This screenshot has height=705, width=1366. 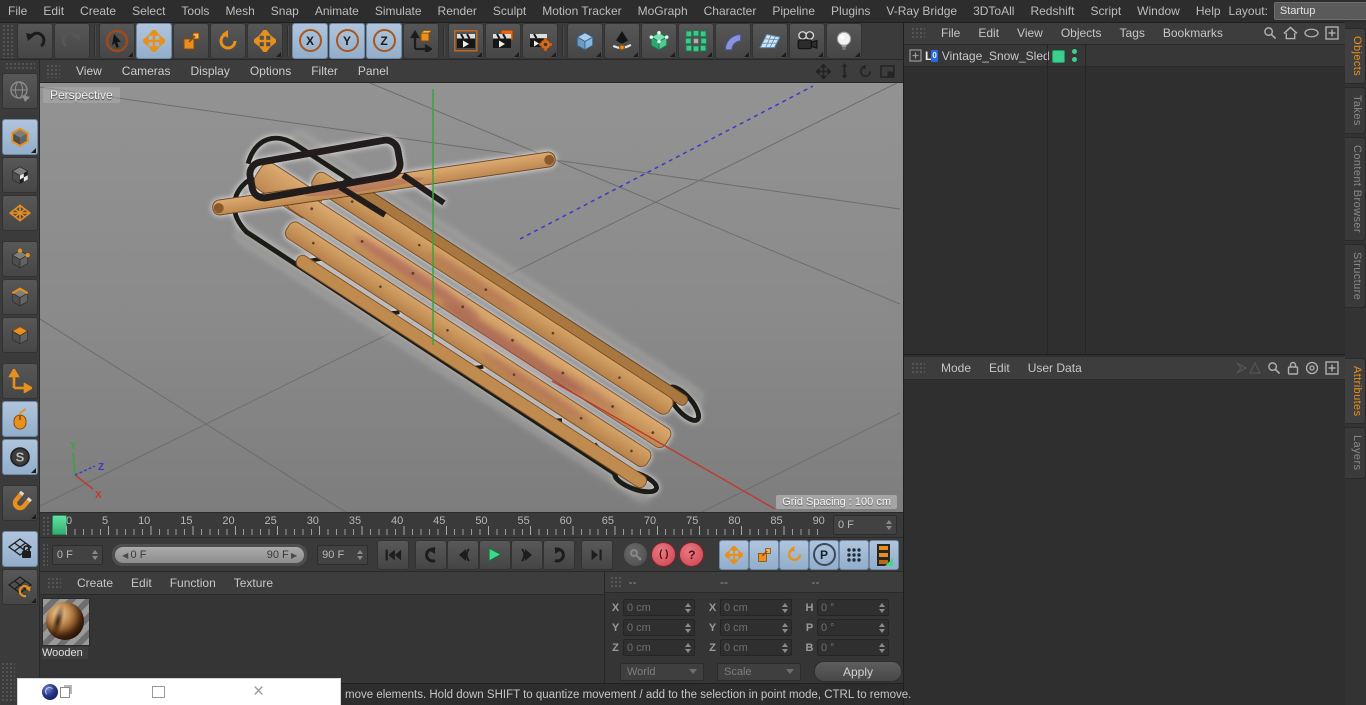 What do you see at coordinates (141, 583) in the screenshot?
I see `material-menu-item: Edit` at bounding box center [141, 583].